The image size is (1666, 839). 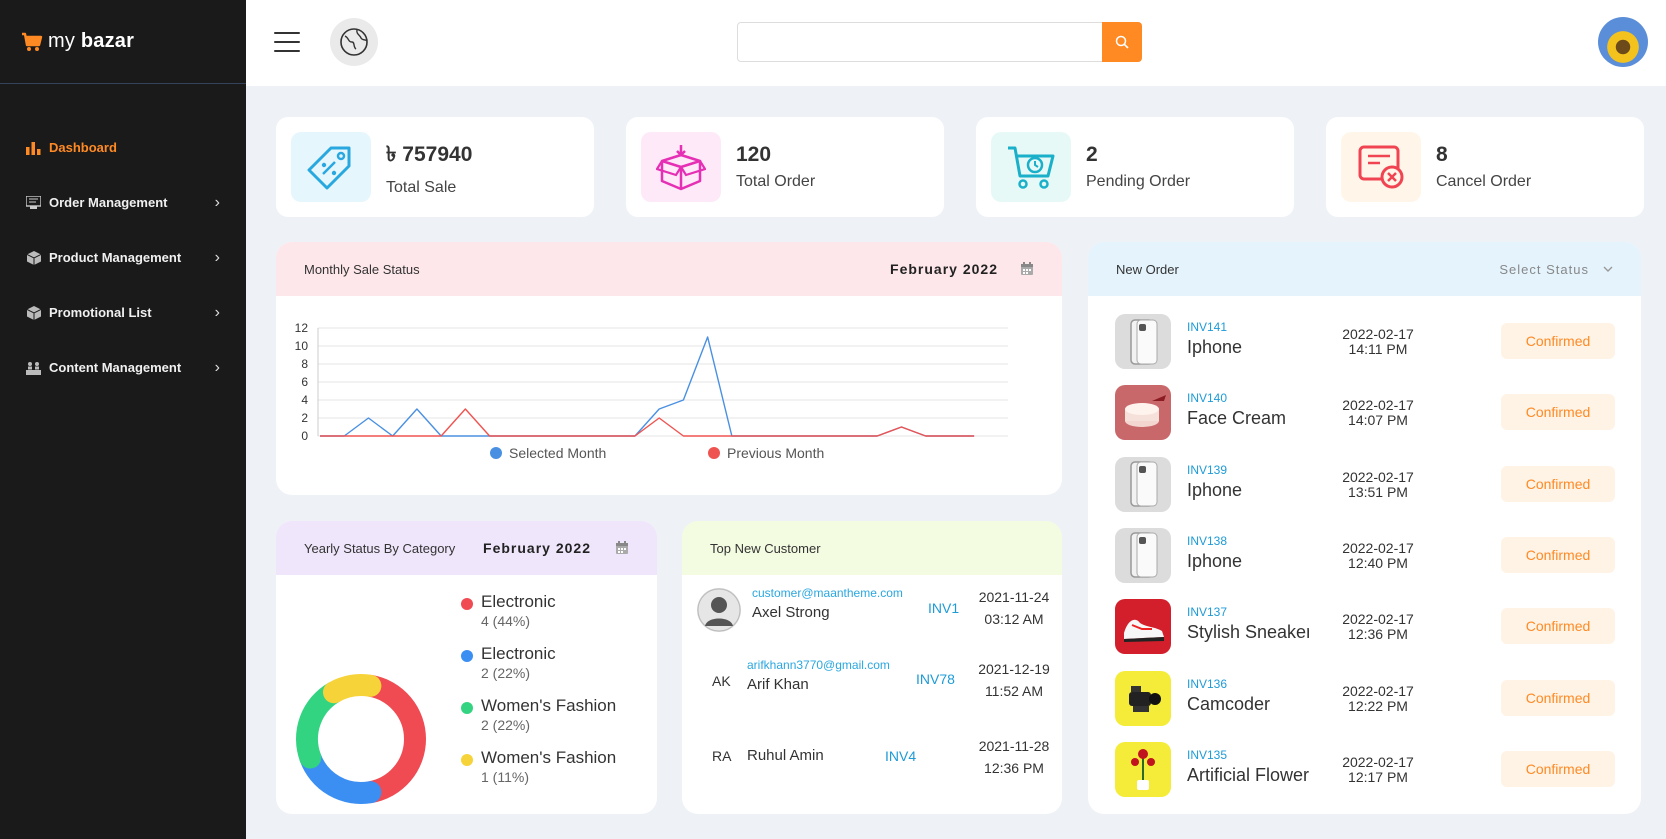 What do you see at coordinates (304, 364) in the screenshot?
I see `y-tick-label: 8` at bounding box center [304, 364].